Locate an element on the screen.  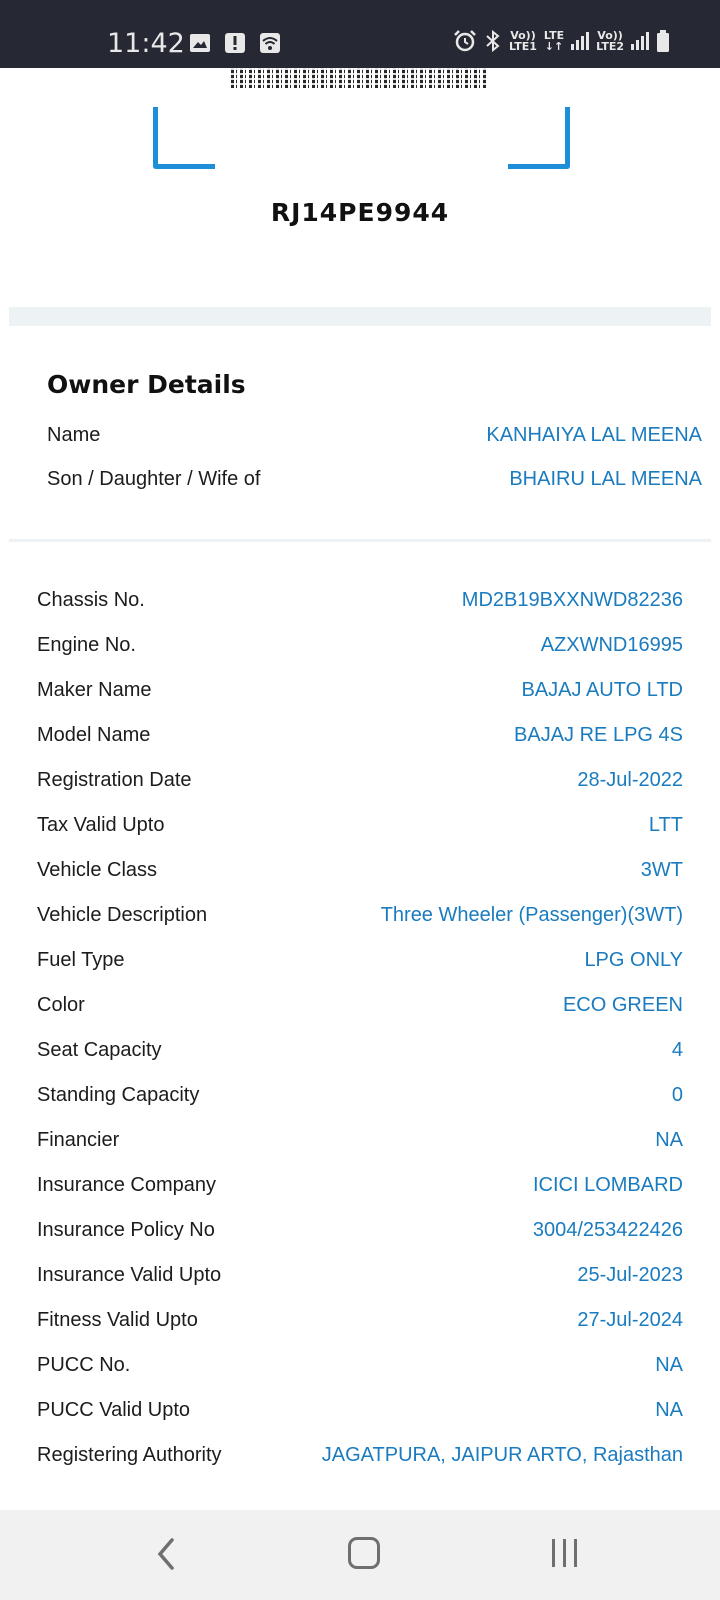
detail-row: Color ECO GREEN is located at coordinates (360, 1005).